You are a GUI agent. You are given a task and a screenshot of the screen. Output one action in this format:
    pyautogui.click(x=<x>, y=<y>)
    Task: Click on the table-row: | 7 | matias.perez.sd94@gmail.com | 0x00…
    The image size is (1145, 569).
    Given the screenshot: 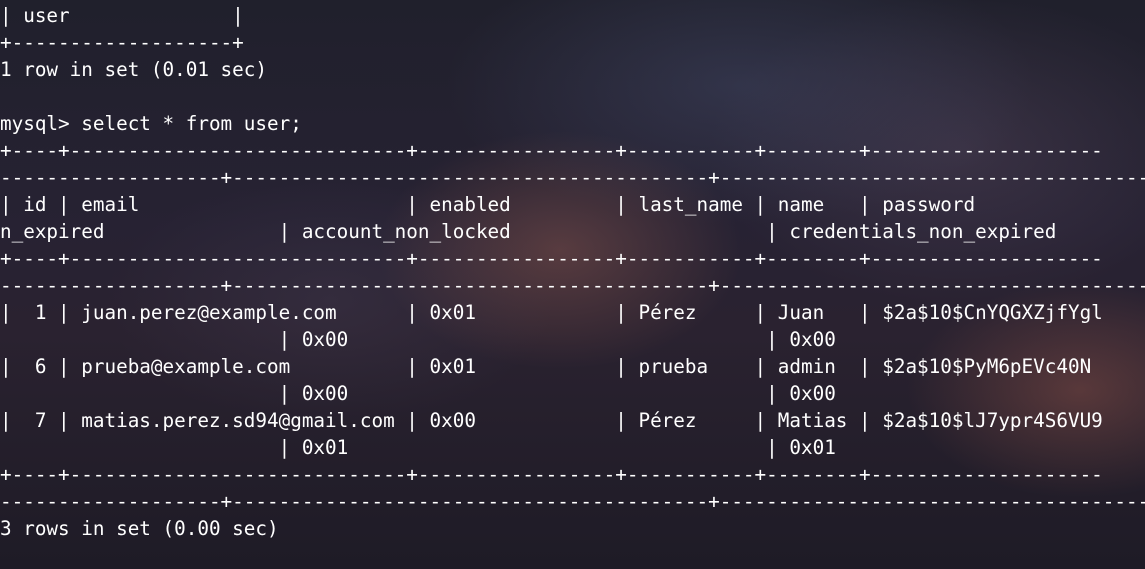 What is the action you would take?
    pyautogui.click(x=551, y=420)
    